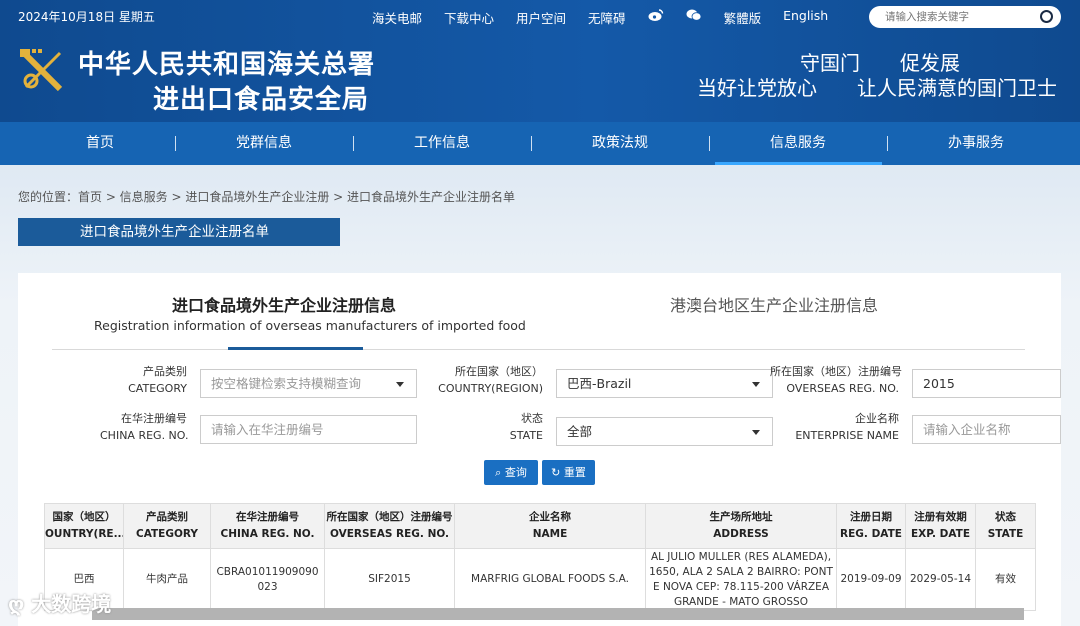 Image resolution: width=1080 pixels, height=626 pixels. I want to click on china-reg-input: 请输入在华注册编号, so click(308, 429).